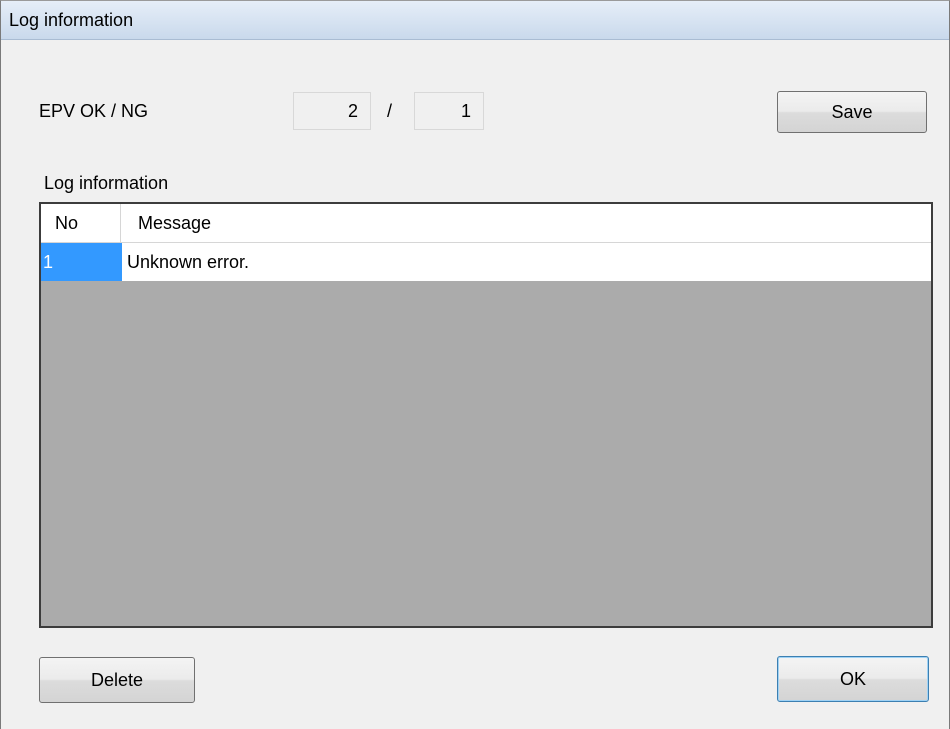 The image size is (950, 729). Describe the element at coordinates (332, 111) in the screenshot. I see `epv-ok-count-field: 2` at that location.